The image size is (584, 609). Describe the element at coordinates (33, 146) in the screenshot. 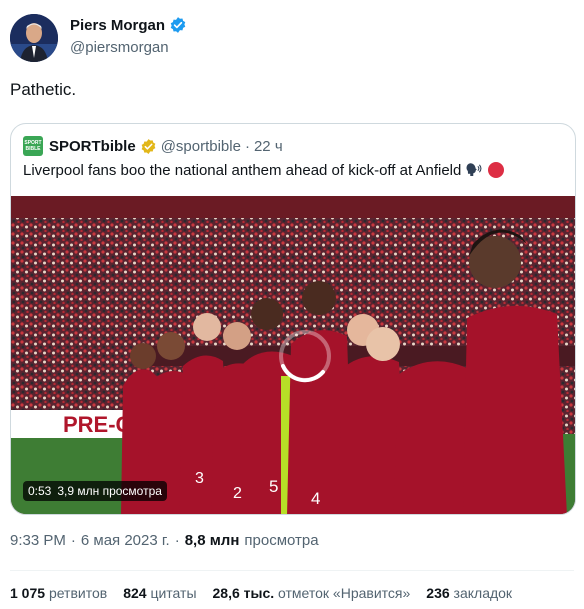

I see `sportbible-logo: SPORT BIBLE` at that location.